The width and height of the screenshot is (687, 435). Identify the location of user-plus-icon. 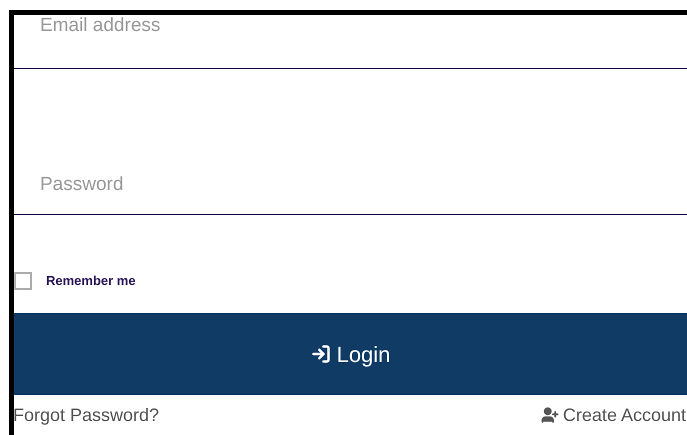
(549, 415).